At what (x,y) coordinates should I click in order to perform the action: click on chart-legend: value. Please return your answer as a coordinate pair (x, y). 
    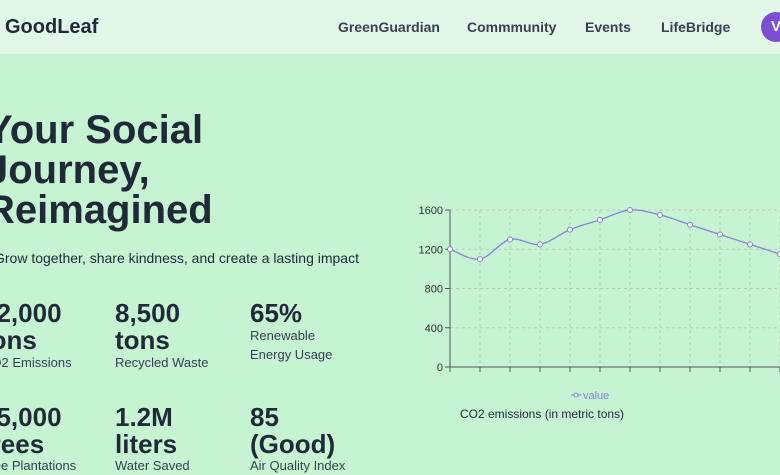
    Looking at the image, I should click on (590, 396).